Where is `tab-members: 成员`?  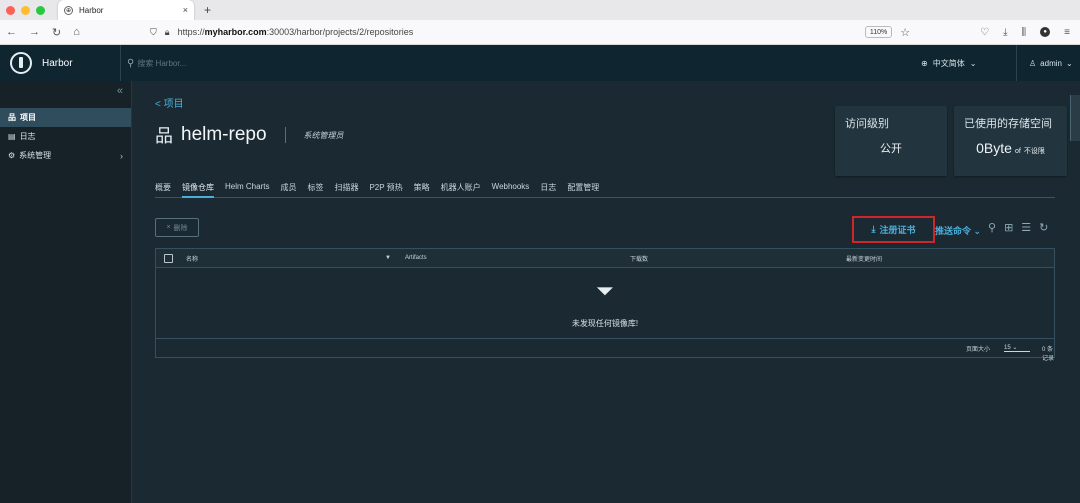
tab-members: 成员 is located at coordinates (288, 190).